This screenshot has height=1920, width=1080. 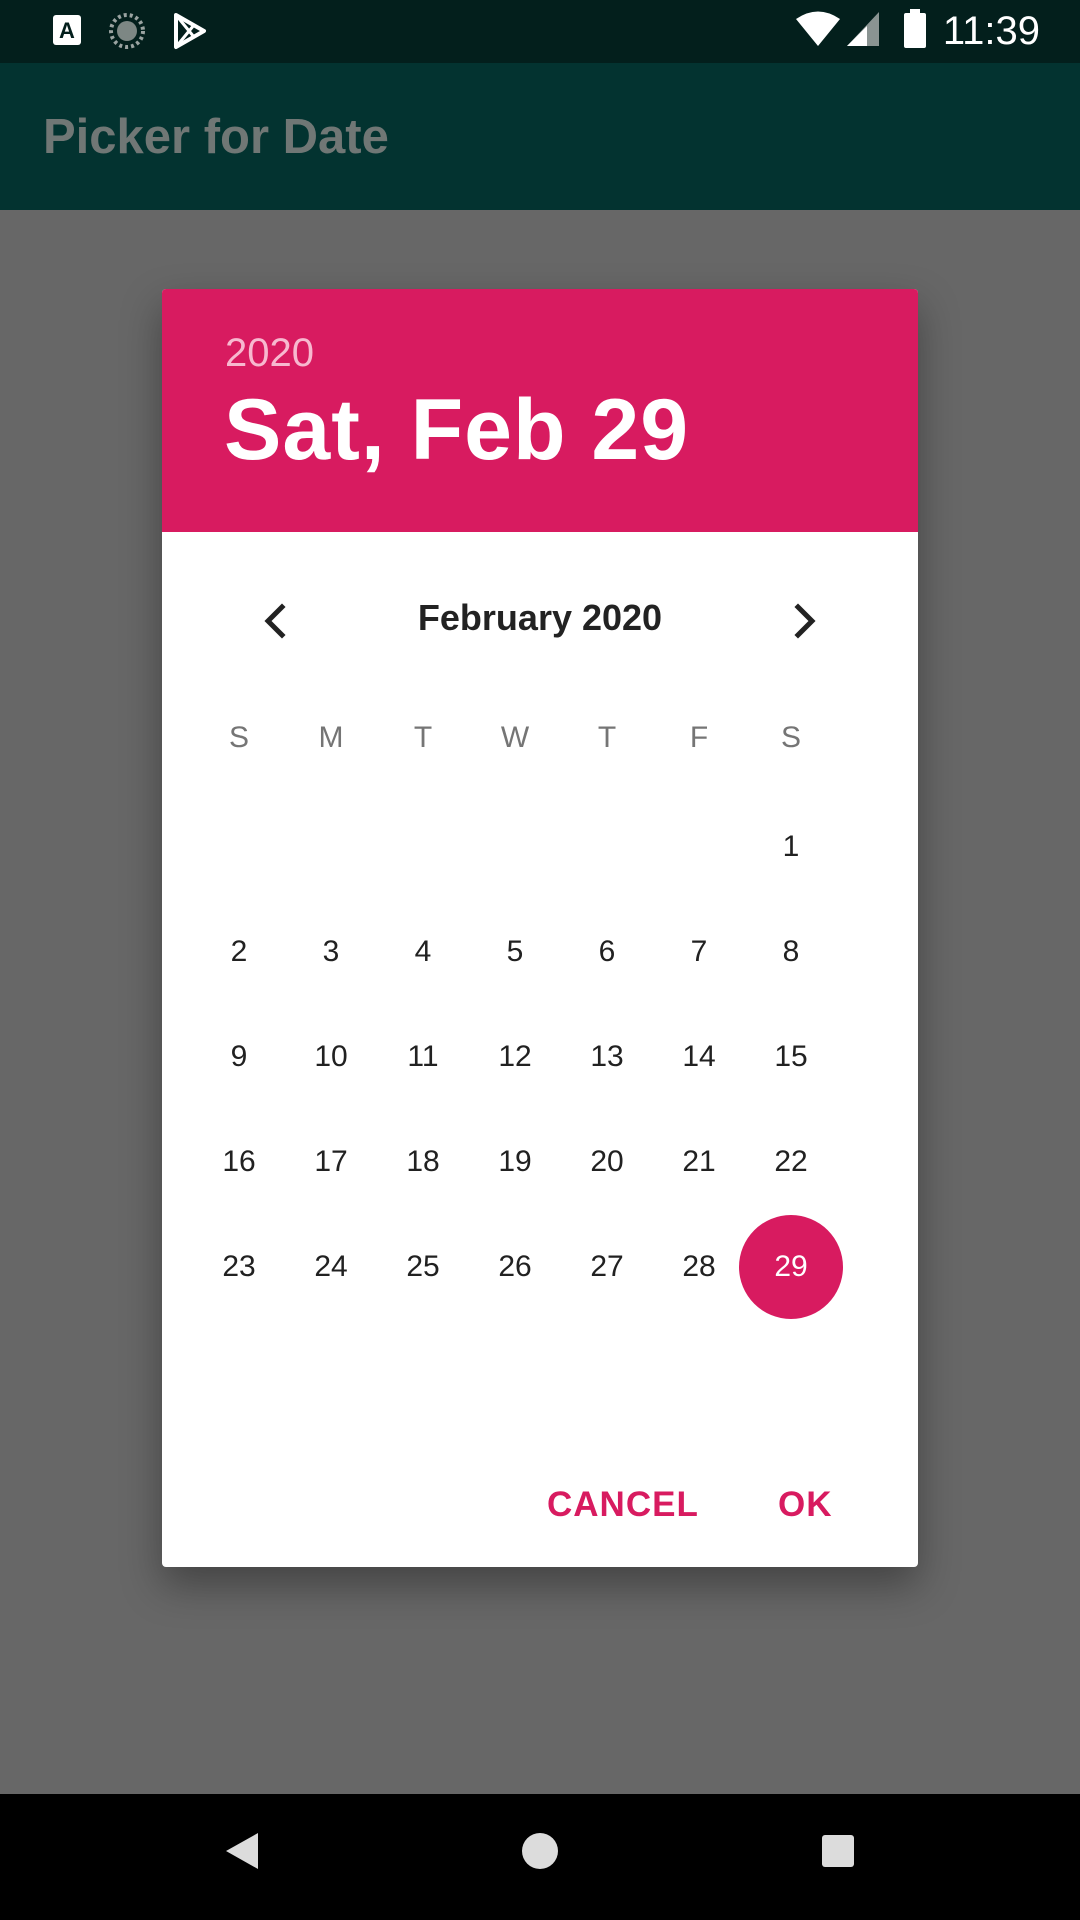 I want to click on header-year: 2020, so click(x=269, y=353).